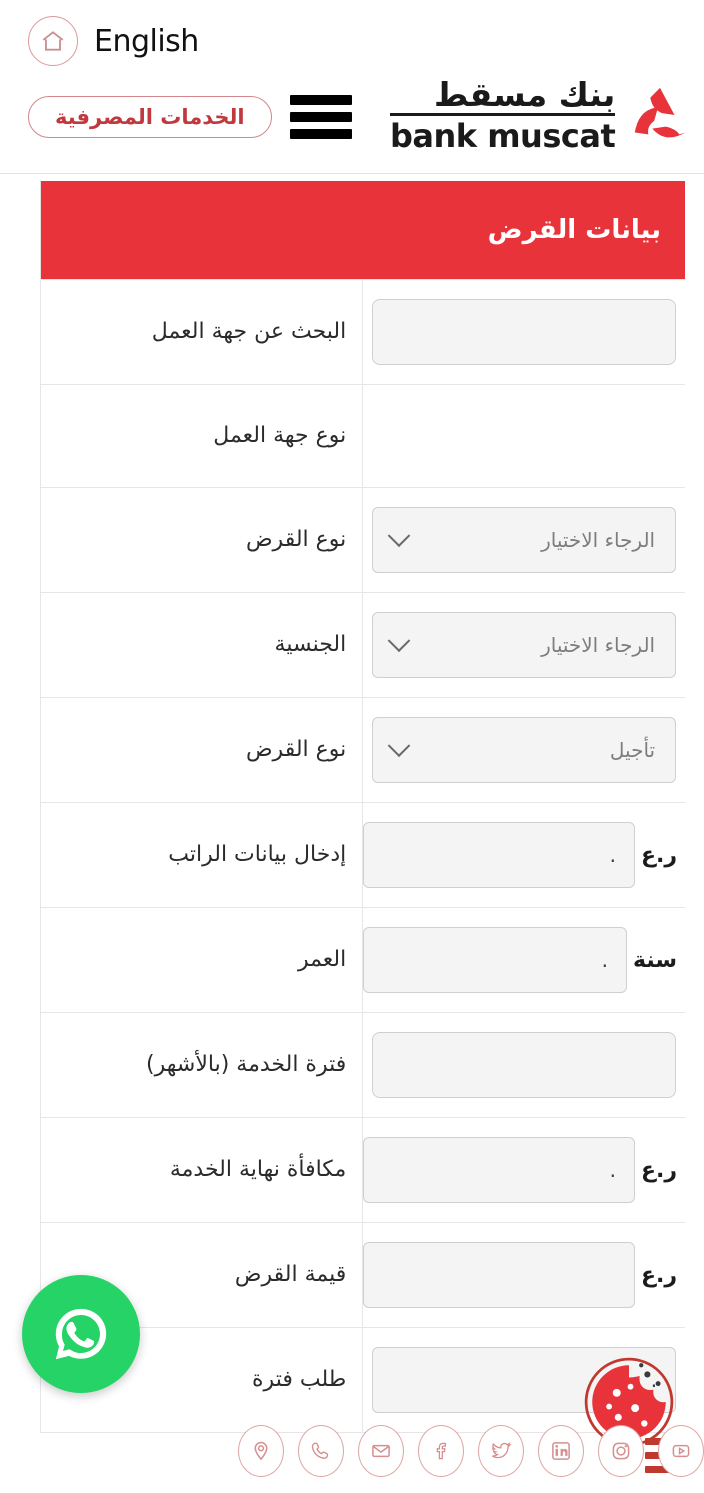 The height and width of the screenshot is (1493, 704). What do you see at coordinates (53, 41) in the screenshot?
I see `home-icon` at bounding box center [53, 41].